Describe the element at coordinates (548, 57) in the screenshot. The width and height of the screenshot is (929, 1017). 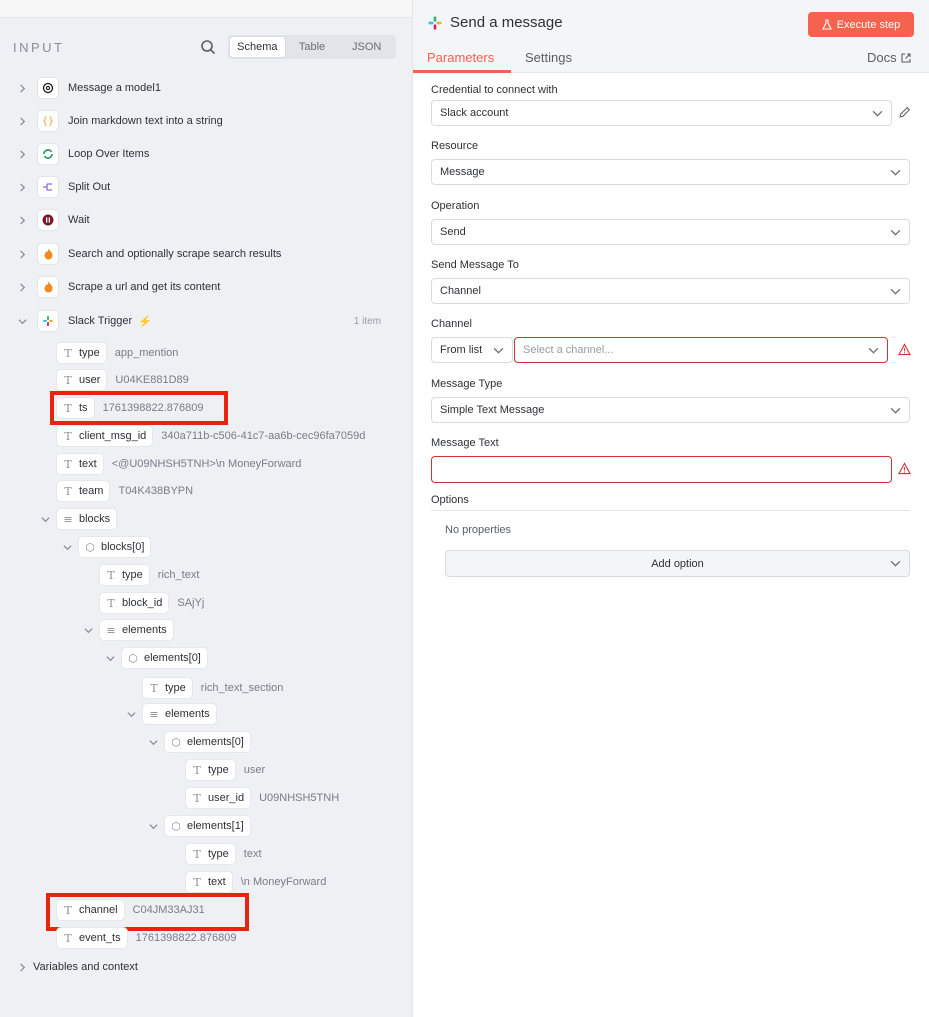
I see `tab-settings: Settings` at that location.